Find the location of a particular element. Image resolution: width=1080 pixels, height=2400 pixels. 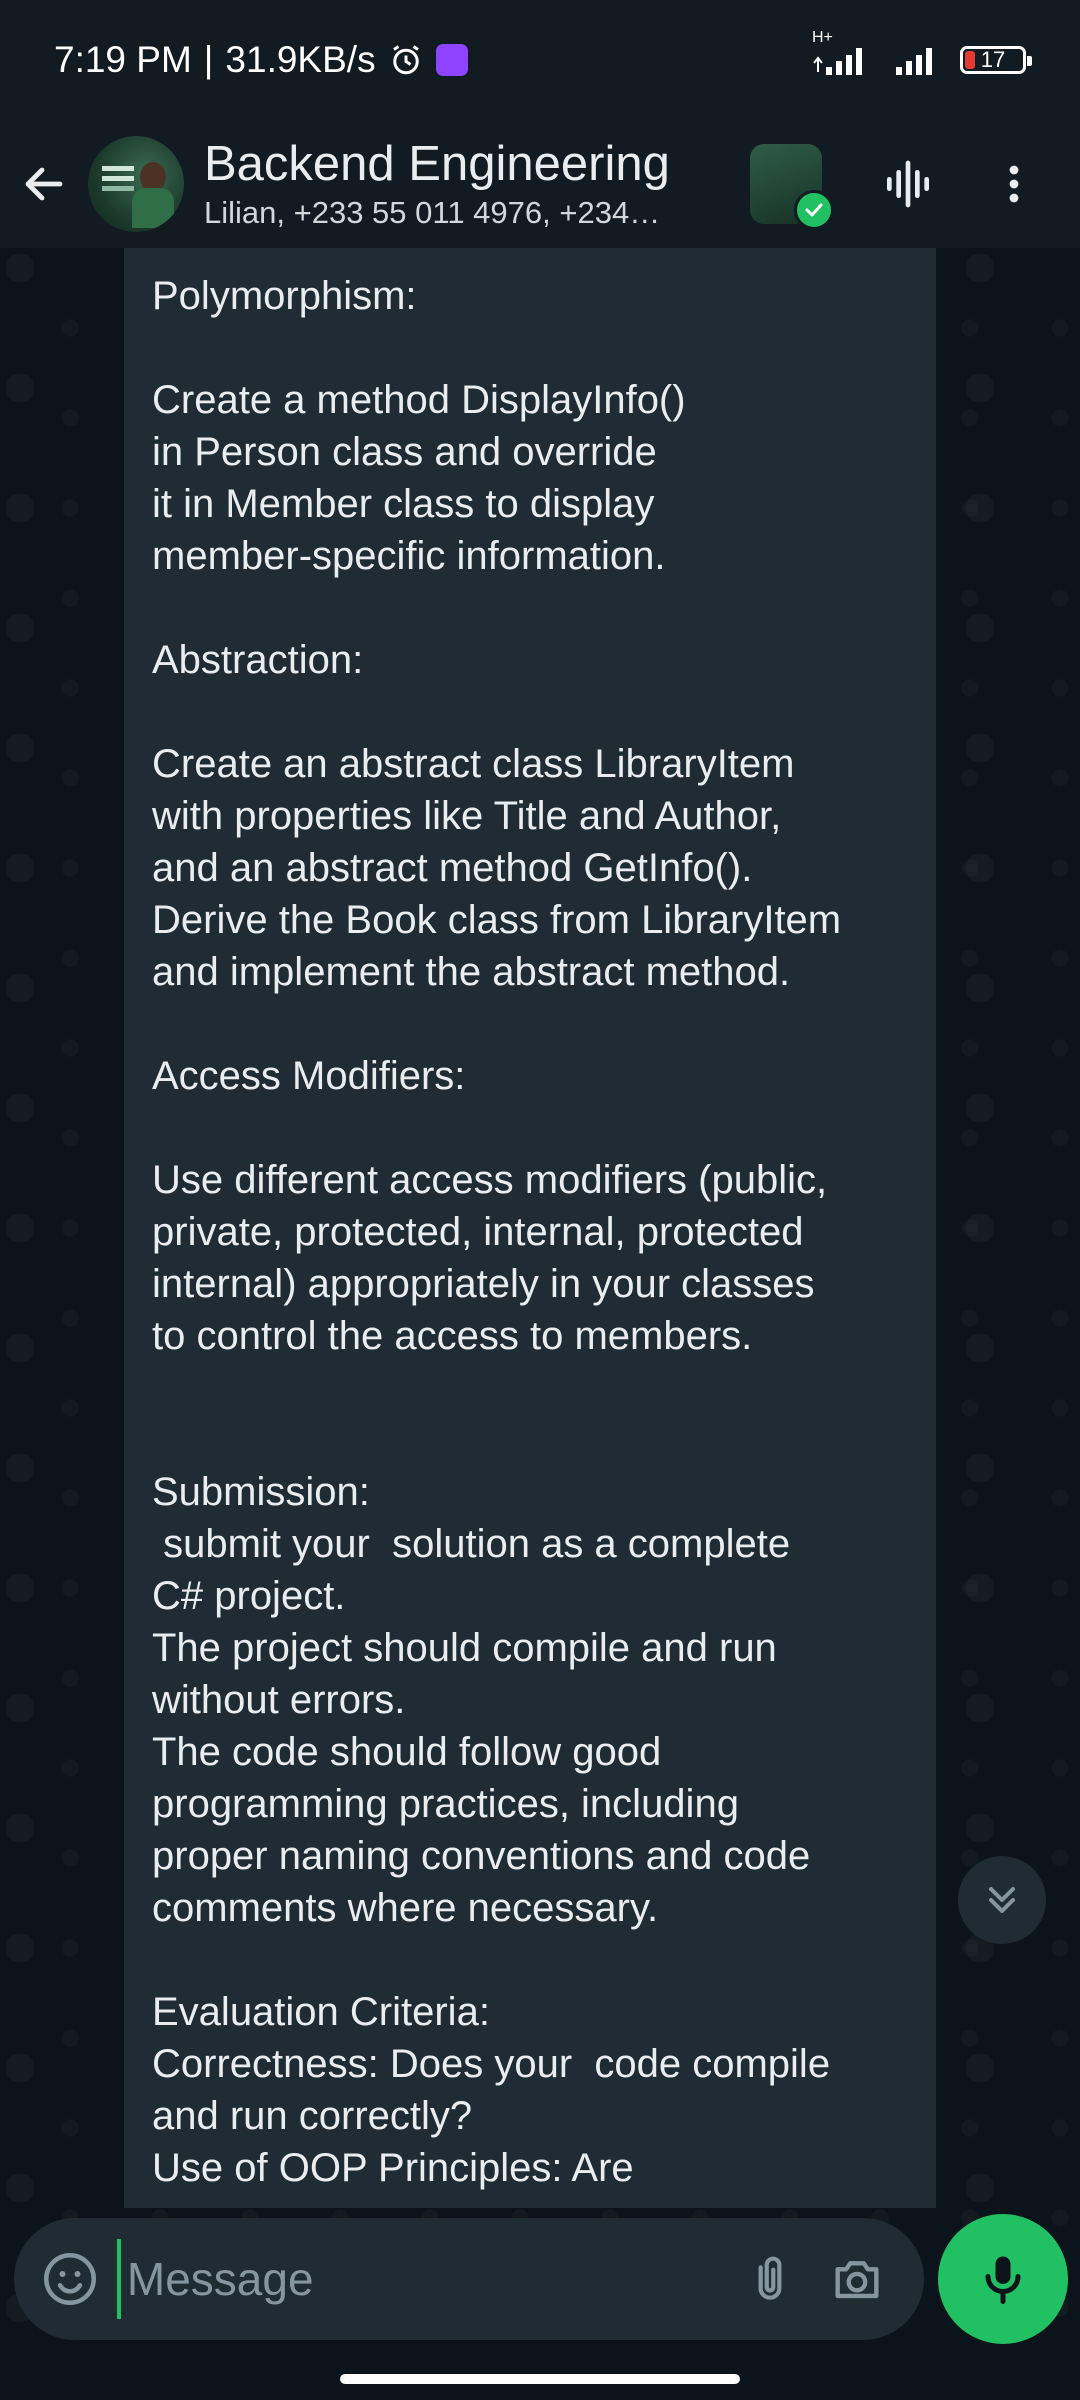

voice-call-icon is located at coordinates (908, 184).